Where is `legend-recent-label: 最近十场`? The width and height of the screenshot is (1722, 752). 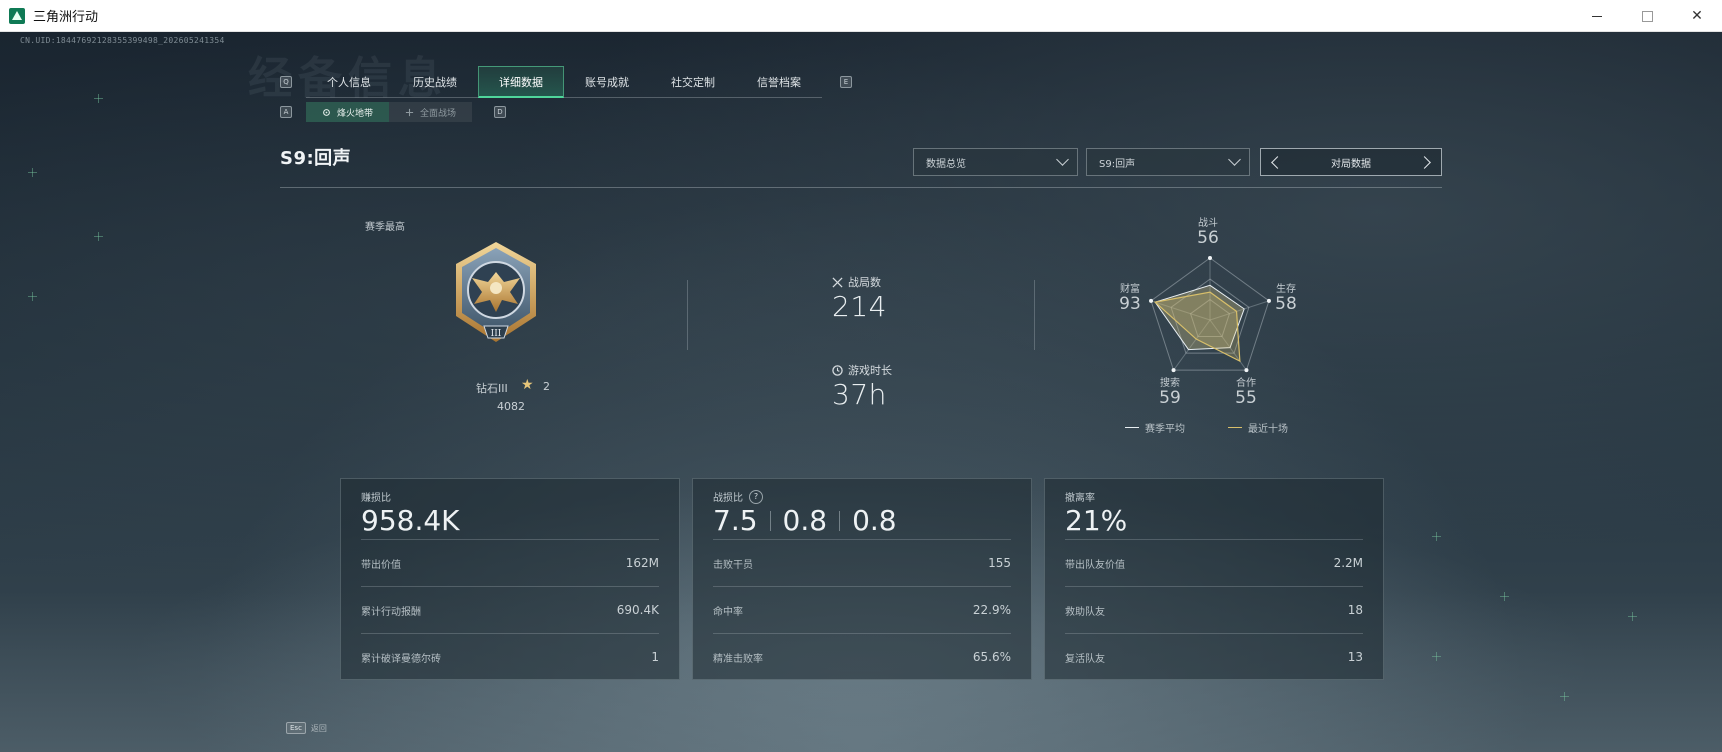 legend-recent-label: 最近十场 is located at coordinates (1268, 429).